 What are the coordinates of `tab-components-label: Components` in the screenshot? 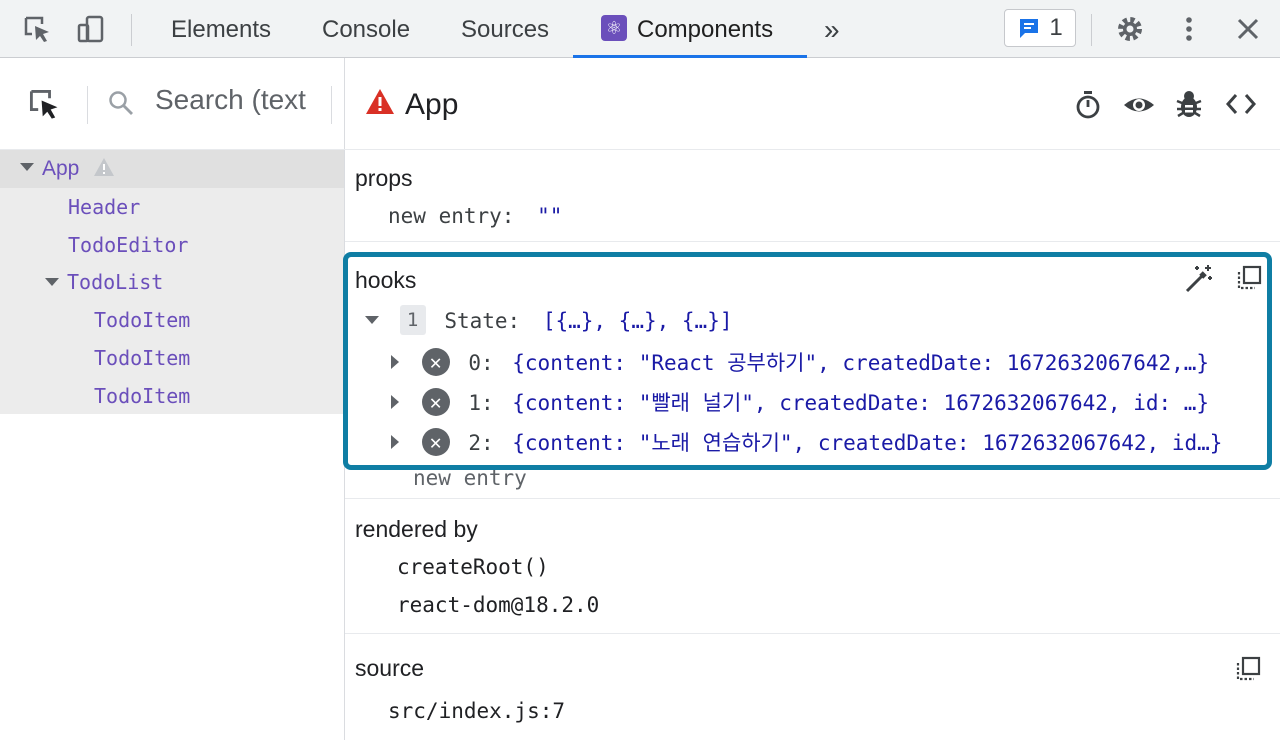 It's located at (705, 29).